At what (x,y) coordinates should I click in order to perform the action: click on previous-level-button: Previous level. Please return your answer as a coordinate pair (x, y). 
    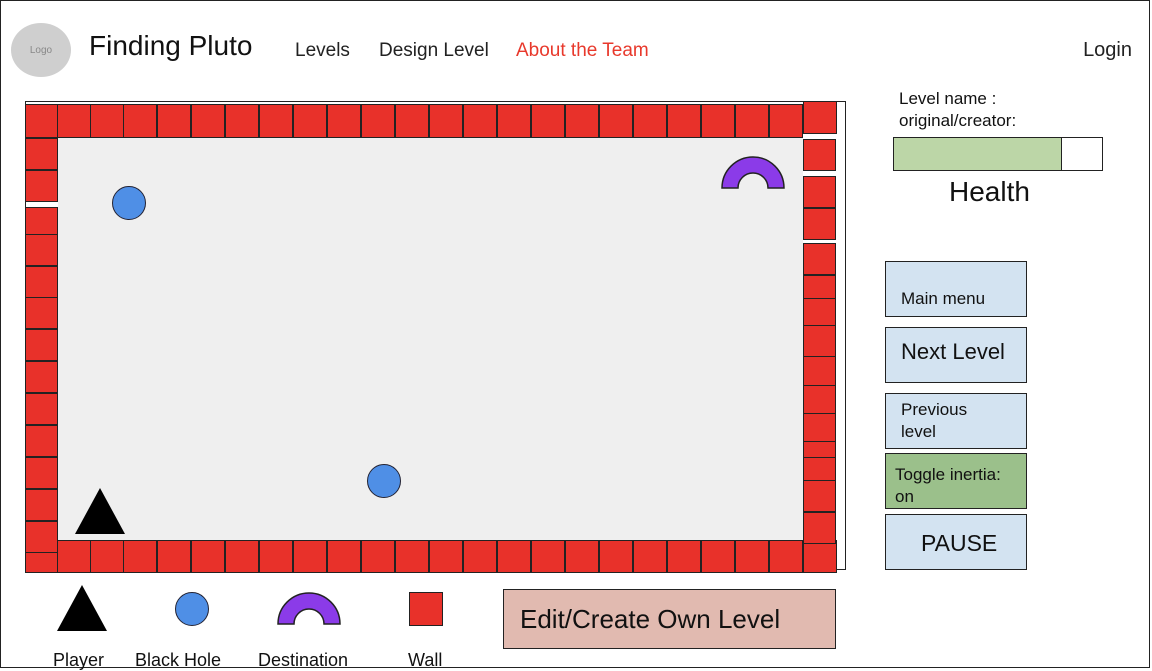
    Looking at the image, I should click on (956, 421).